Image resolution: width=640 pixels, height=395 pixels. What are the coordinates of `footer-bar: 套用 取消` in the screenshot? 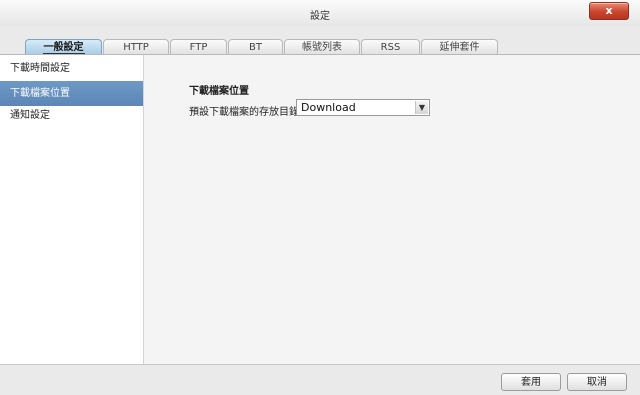 It's located at (320, 379).